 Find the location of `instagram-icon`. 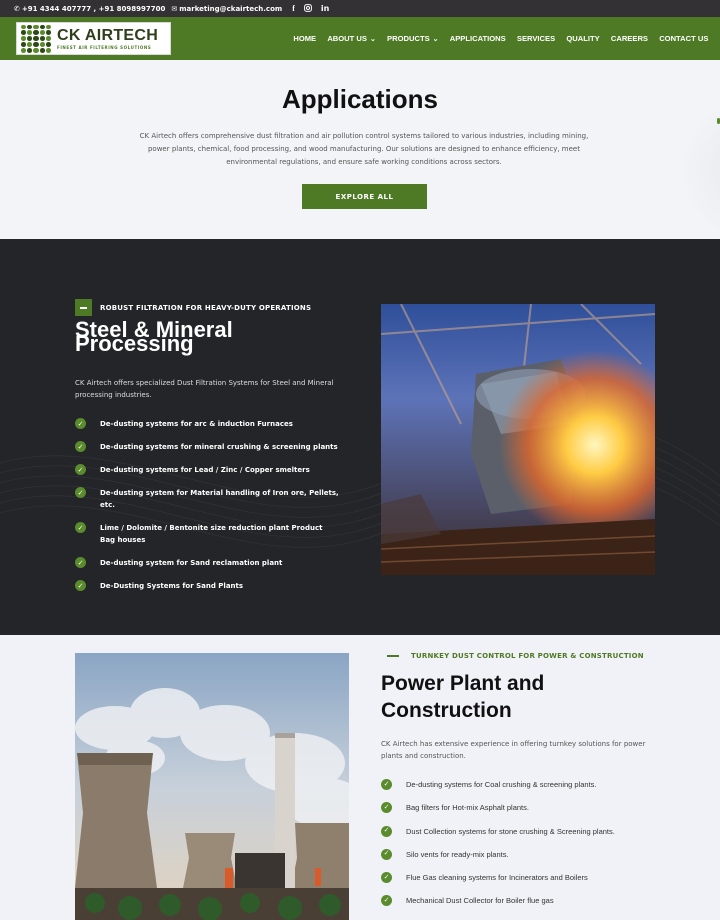

instagram-icon is located at coordinates (307, 8).